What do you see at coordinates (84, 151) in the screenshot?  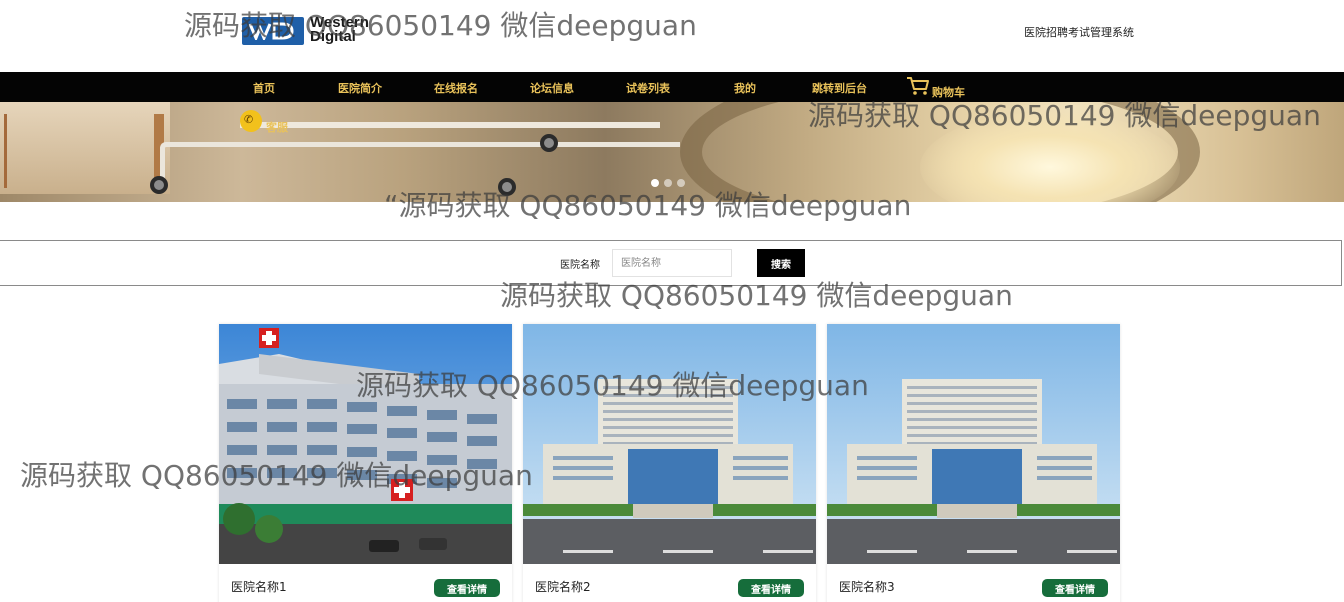 I see `banner-drawer` at bounding box center [84, 151].